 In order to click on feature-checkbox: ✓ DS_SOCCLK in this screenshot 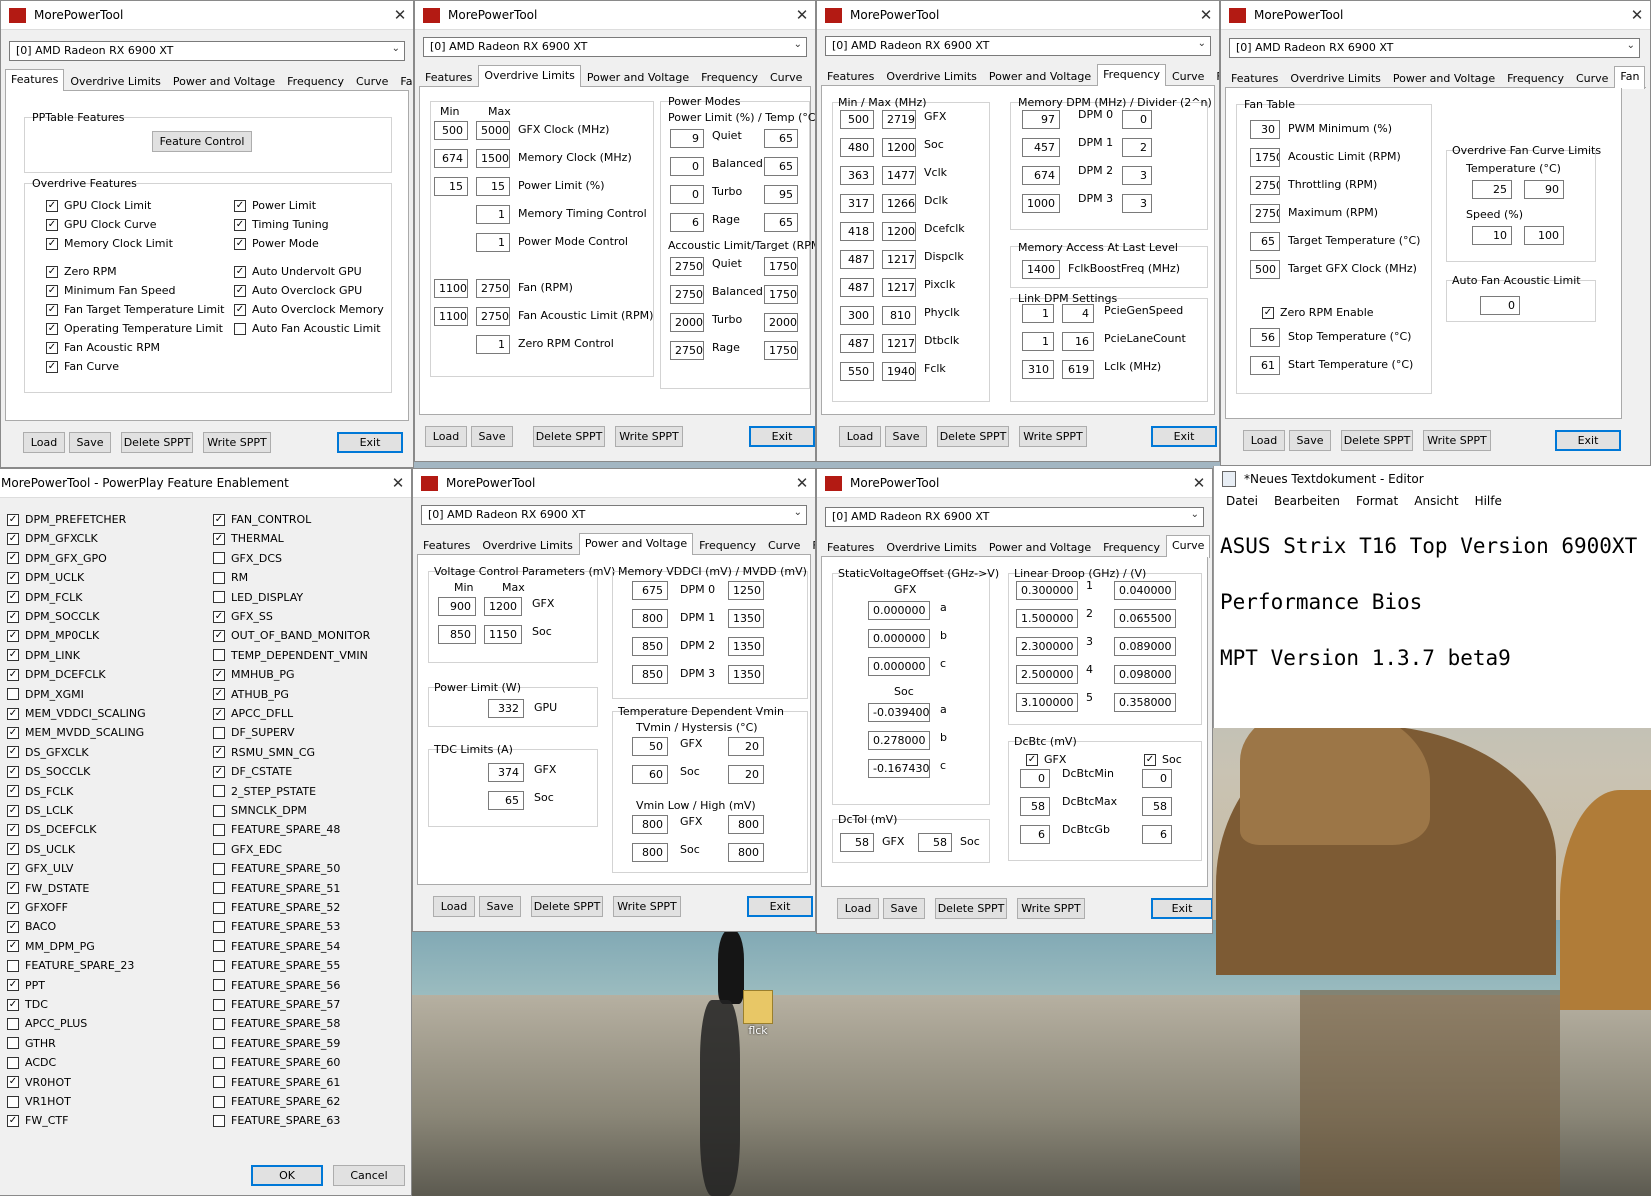, I will do `click(48, 771)`.